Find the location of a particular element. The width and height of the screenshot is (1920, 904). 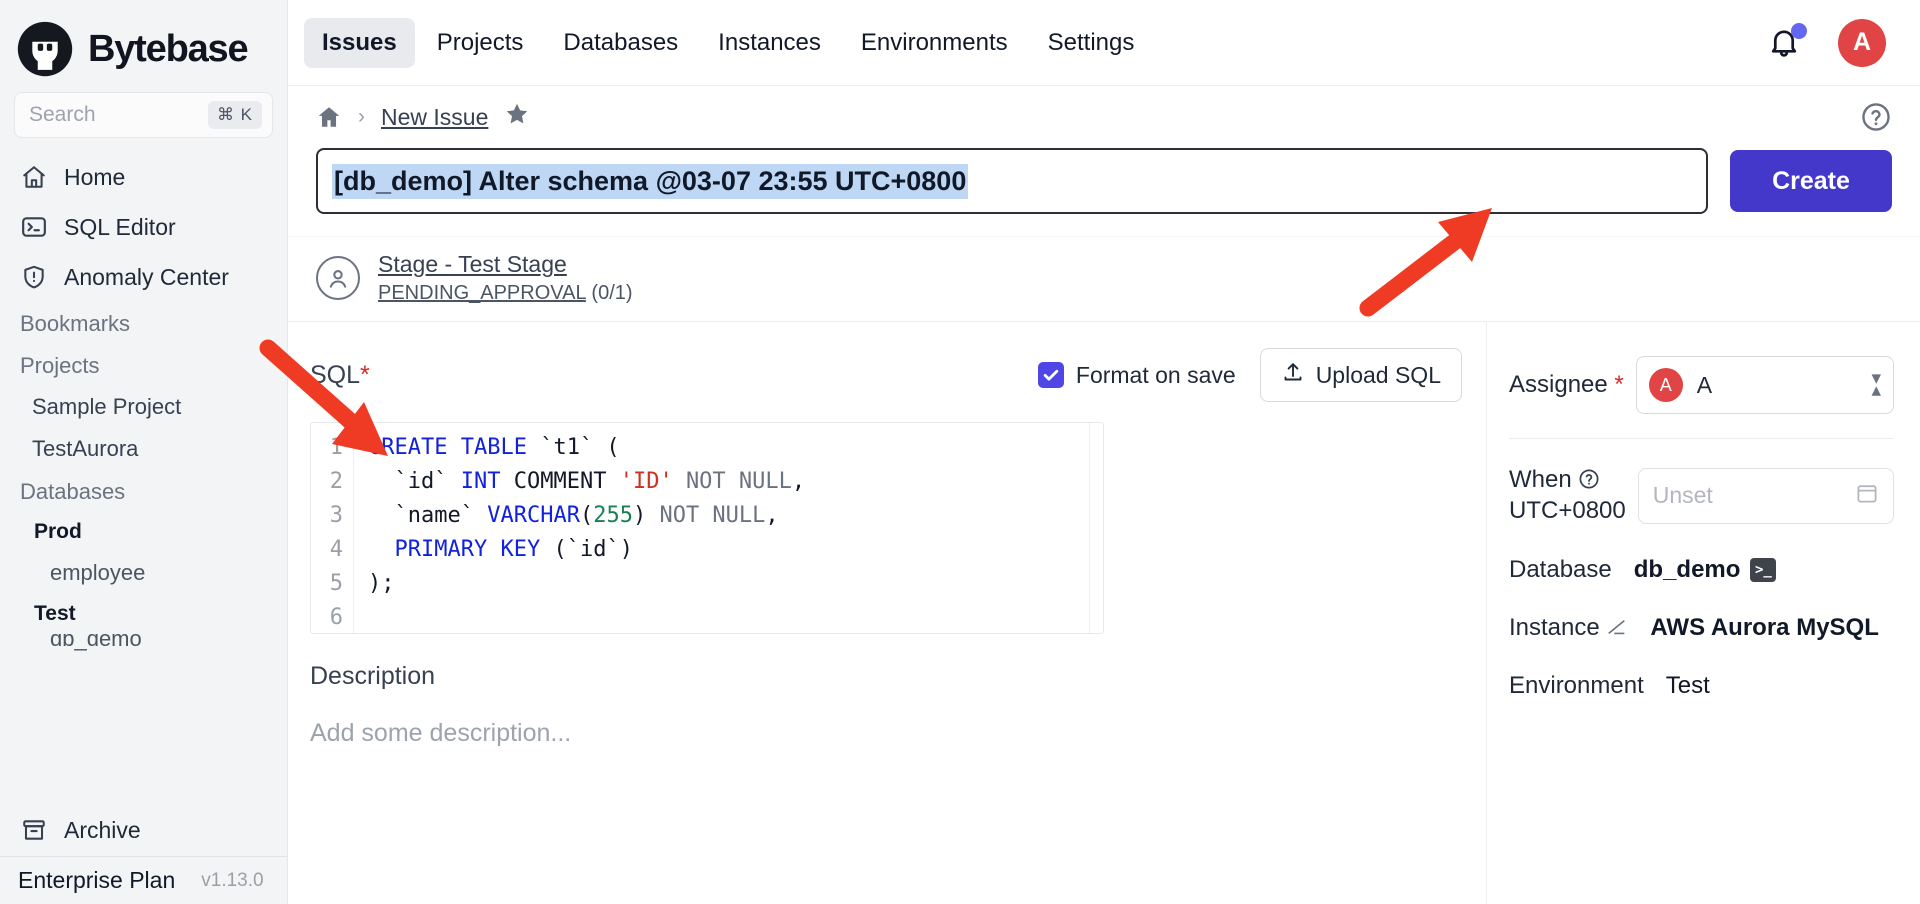

chevron-updown-icon: ▾ ▴ is located at coordinates (1876, 384).